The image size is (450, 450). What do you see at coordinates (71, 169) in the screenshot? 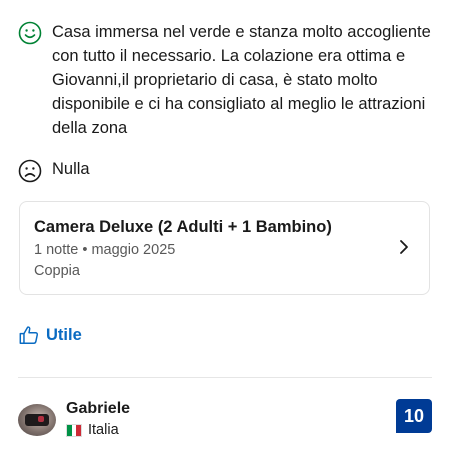
I see `negative-review-text: Nulla` at bounding box center [71, 169].